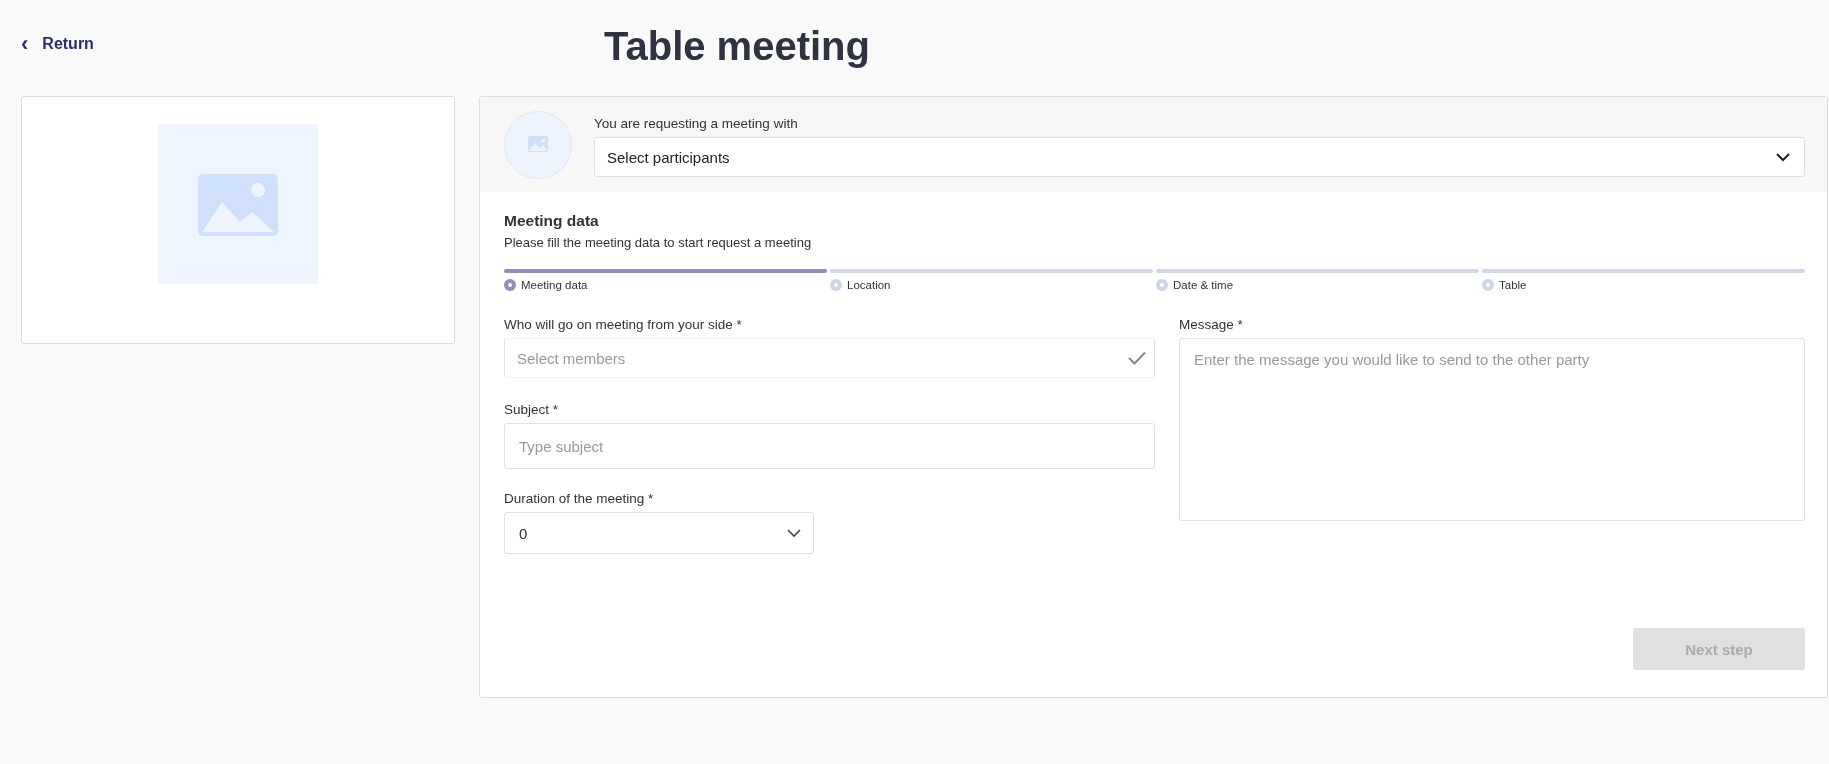  I want to click on check-icon, so click(1137, 358).